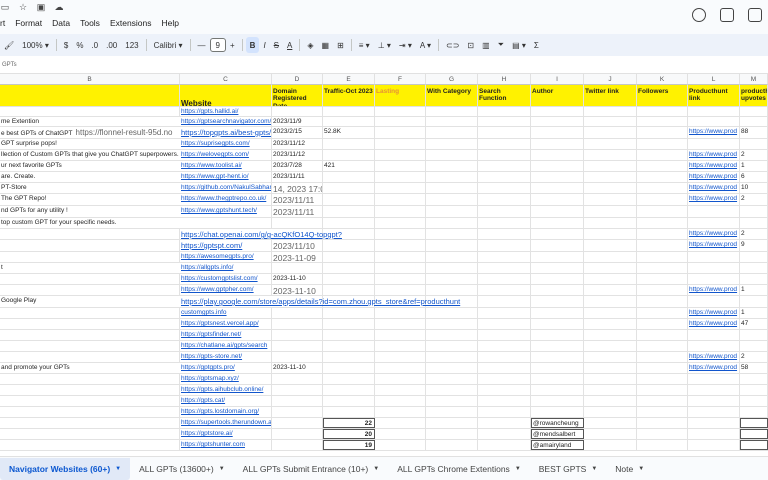  What do you see at coordinates (226, 121) in the screenshot?
I see `cell-c: https://gptsearchnavigator.com/` at bounding box center [226, 121].